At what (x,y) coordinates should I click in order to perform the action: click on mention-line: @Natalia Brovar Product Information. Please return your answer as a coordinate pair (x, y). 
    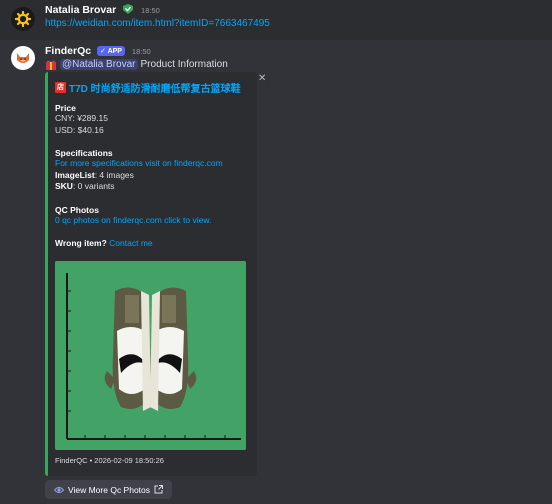
    Looking at the image, I should click on (136, 64).